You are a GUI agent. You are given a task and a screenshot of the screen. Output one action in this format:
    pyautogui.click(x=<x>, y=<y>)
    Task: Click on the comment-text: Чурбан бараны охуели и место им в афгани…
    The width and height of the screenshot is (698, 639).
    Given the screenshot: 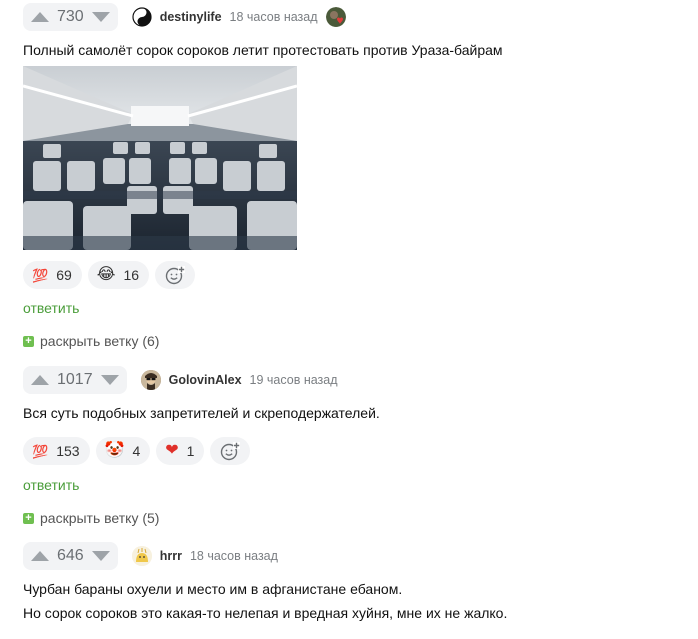 What is the action you would take?
    pyautogui.click(x=265, y=601)
    